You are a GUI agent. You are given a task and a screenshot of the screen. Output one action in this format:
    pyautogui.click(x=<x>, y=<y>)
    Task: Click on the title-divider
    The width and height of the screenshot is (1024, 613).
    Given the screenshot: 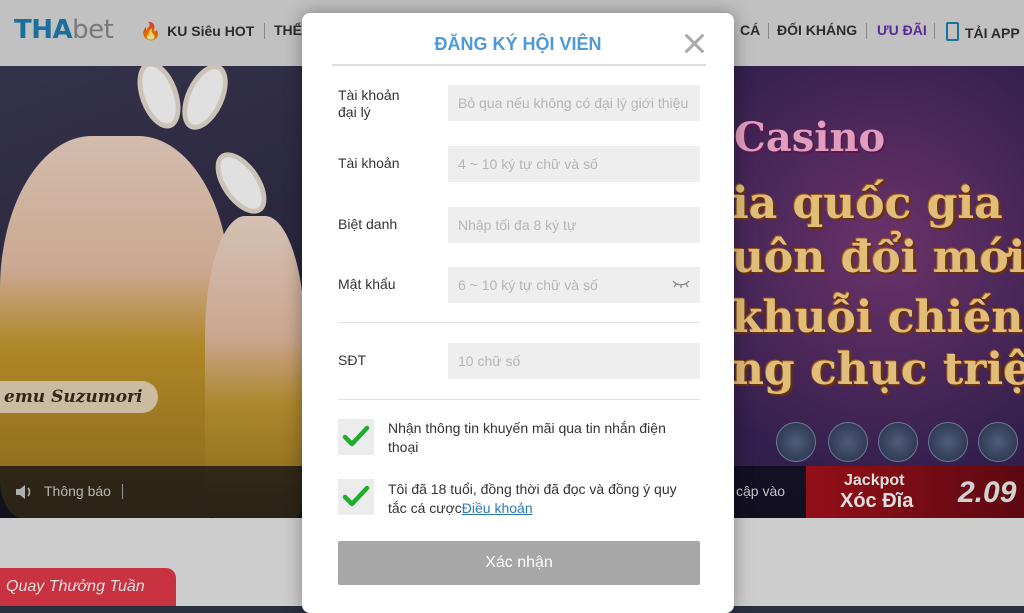 What is the action you would take?
    pyautogui.click(x=519, y=65)
    